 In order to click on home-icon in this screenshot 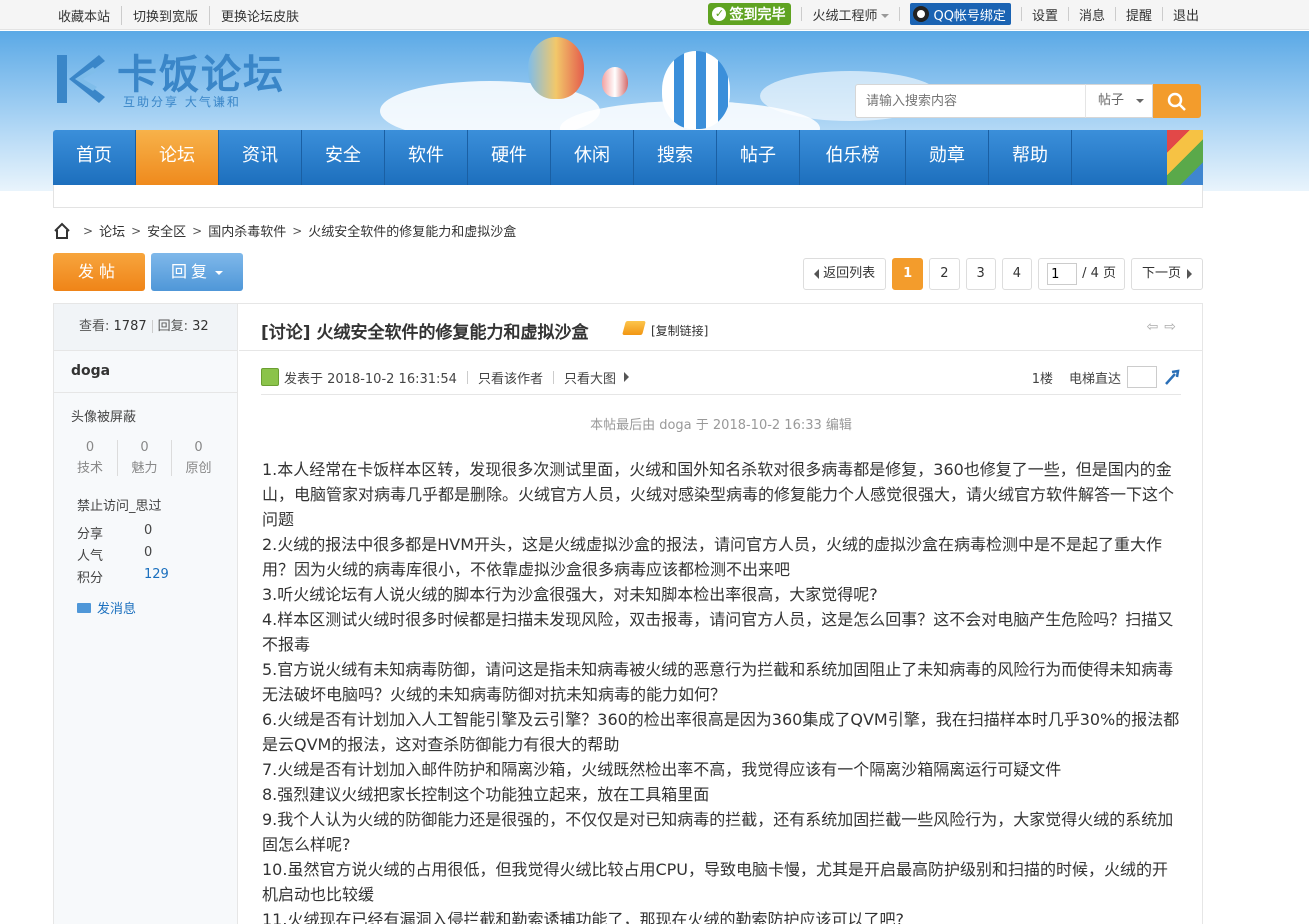, I will do `click(62, 231)`.